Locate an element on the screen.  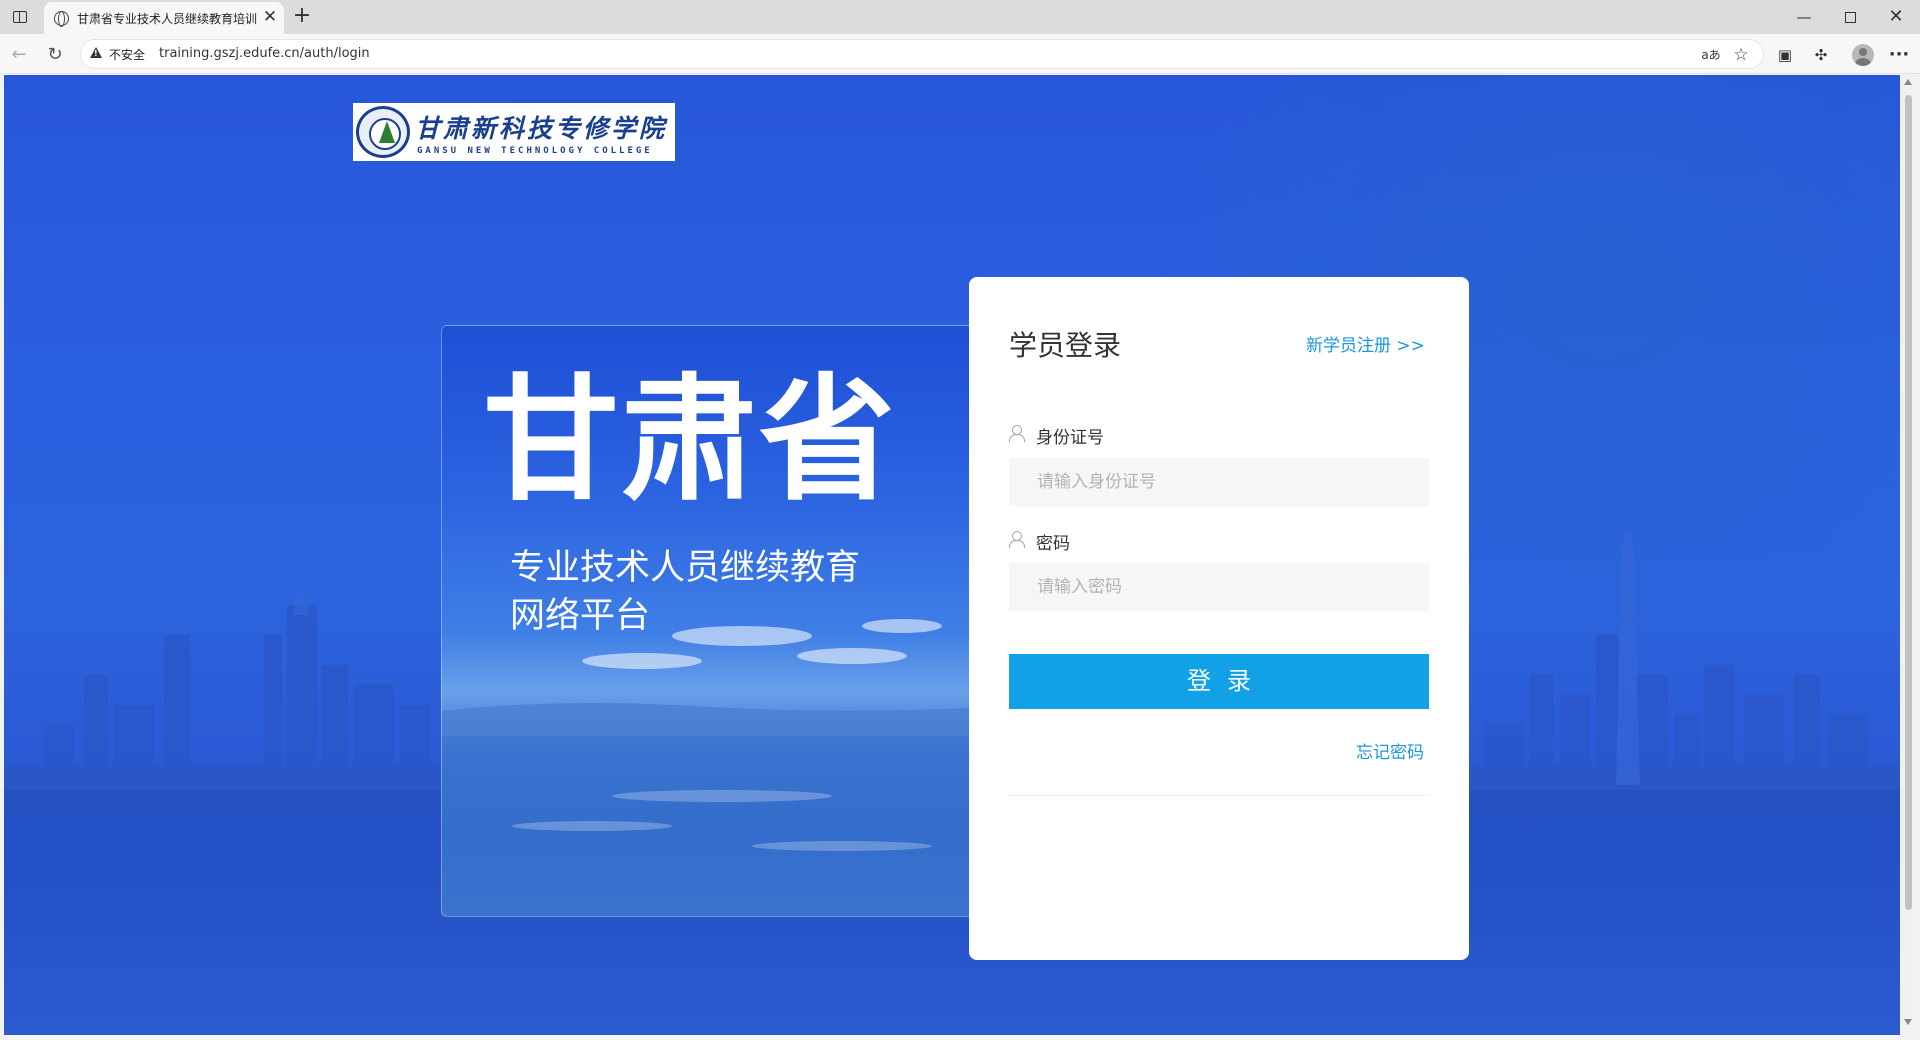
tab-actions-button is located at coordinates (20, 17).